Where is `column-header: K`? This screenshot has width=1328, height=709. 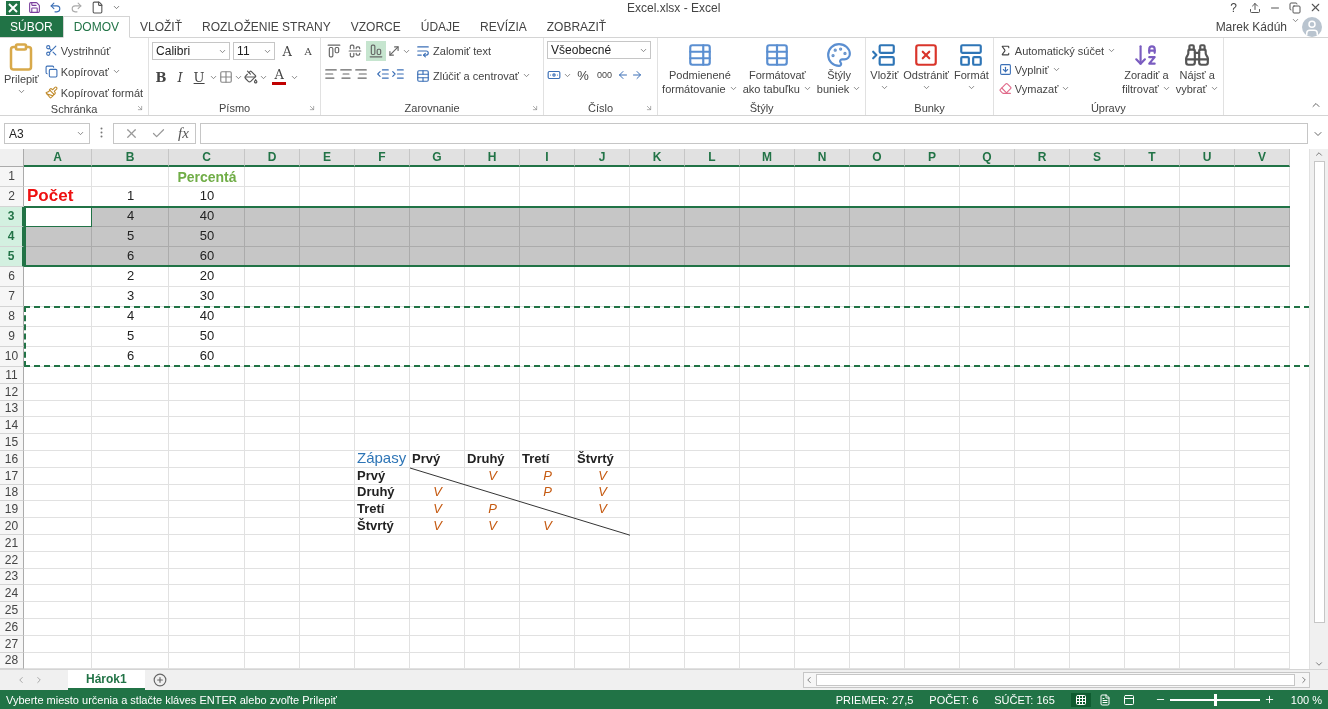 column-header: K is located at coordinates (657, 157).